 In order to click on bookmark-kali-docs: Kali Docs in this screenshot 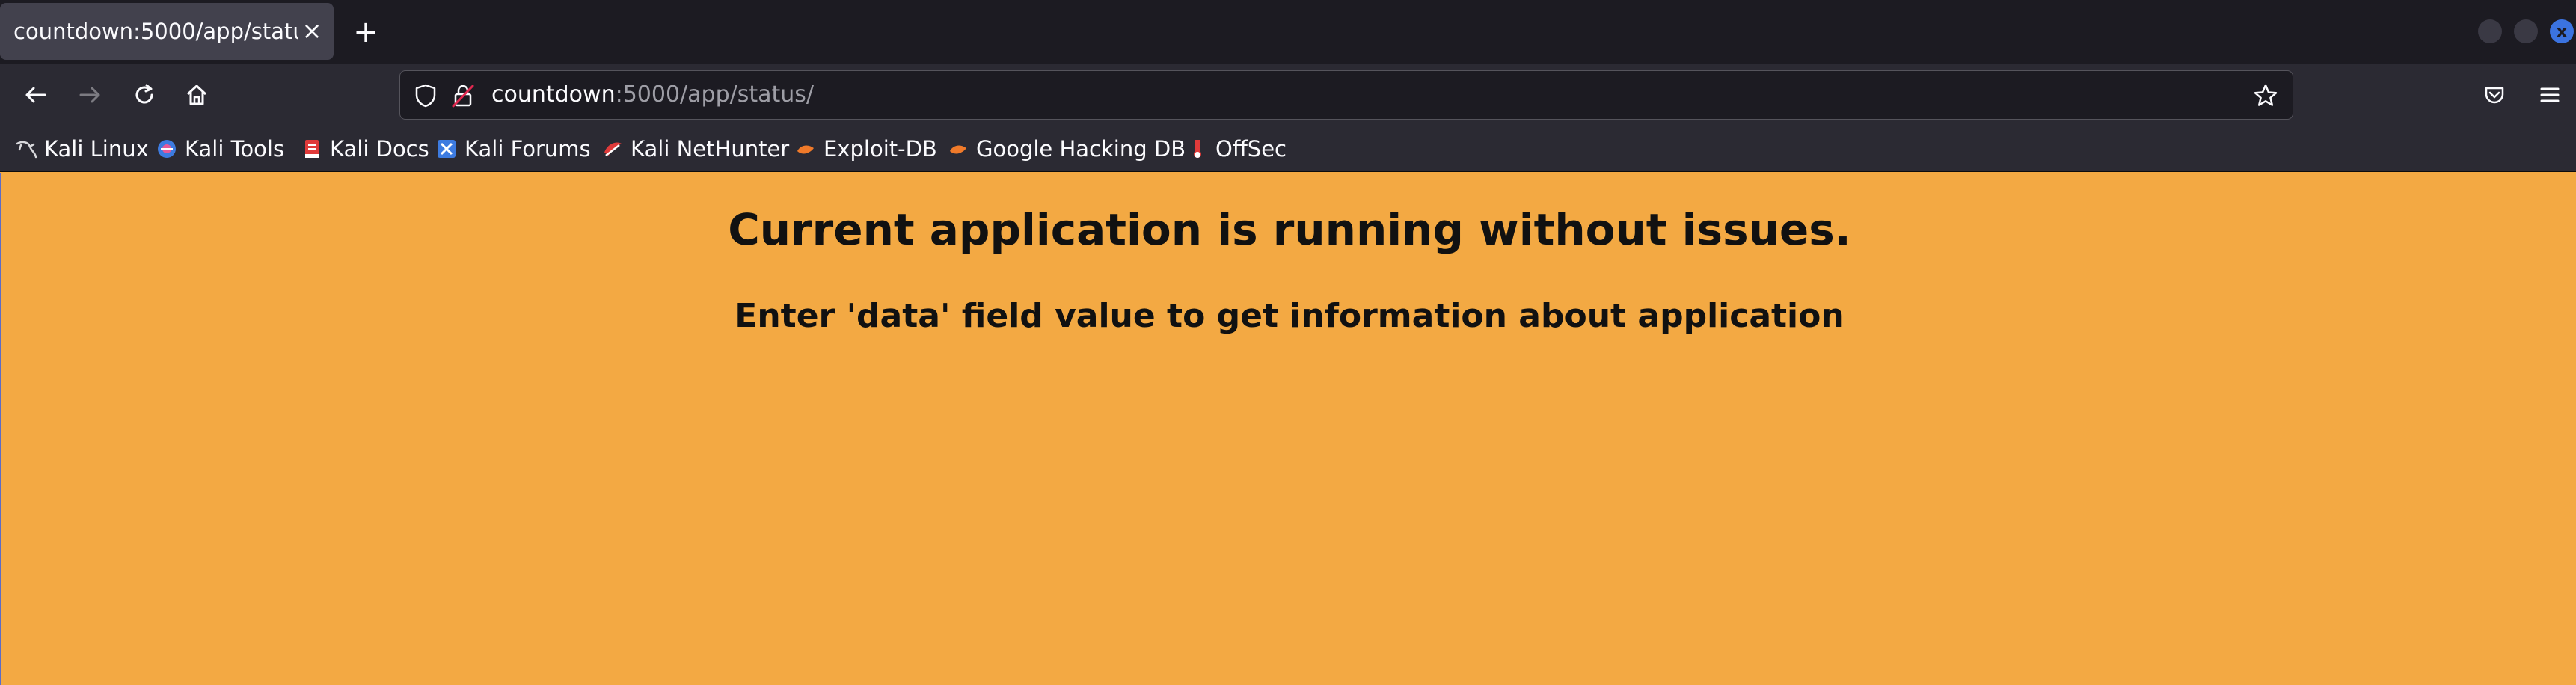, I will do `click(365, 149)`.